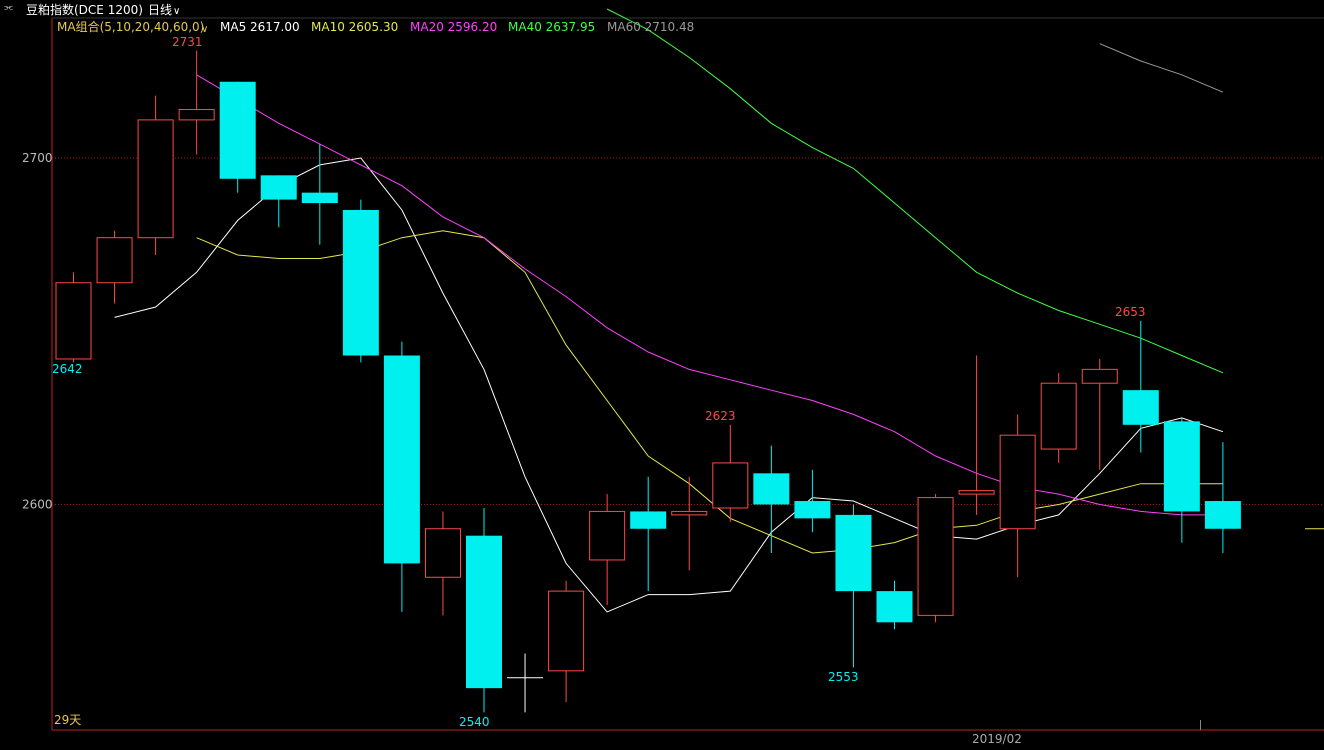 The width and height of the screenshot is (1324, 750). What do you see at coordinates (260, 27) in the screenshot?
I see `ma-legend-item: MA5 2617.00` at bounding box center [260, 27].